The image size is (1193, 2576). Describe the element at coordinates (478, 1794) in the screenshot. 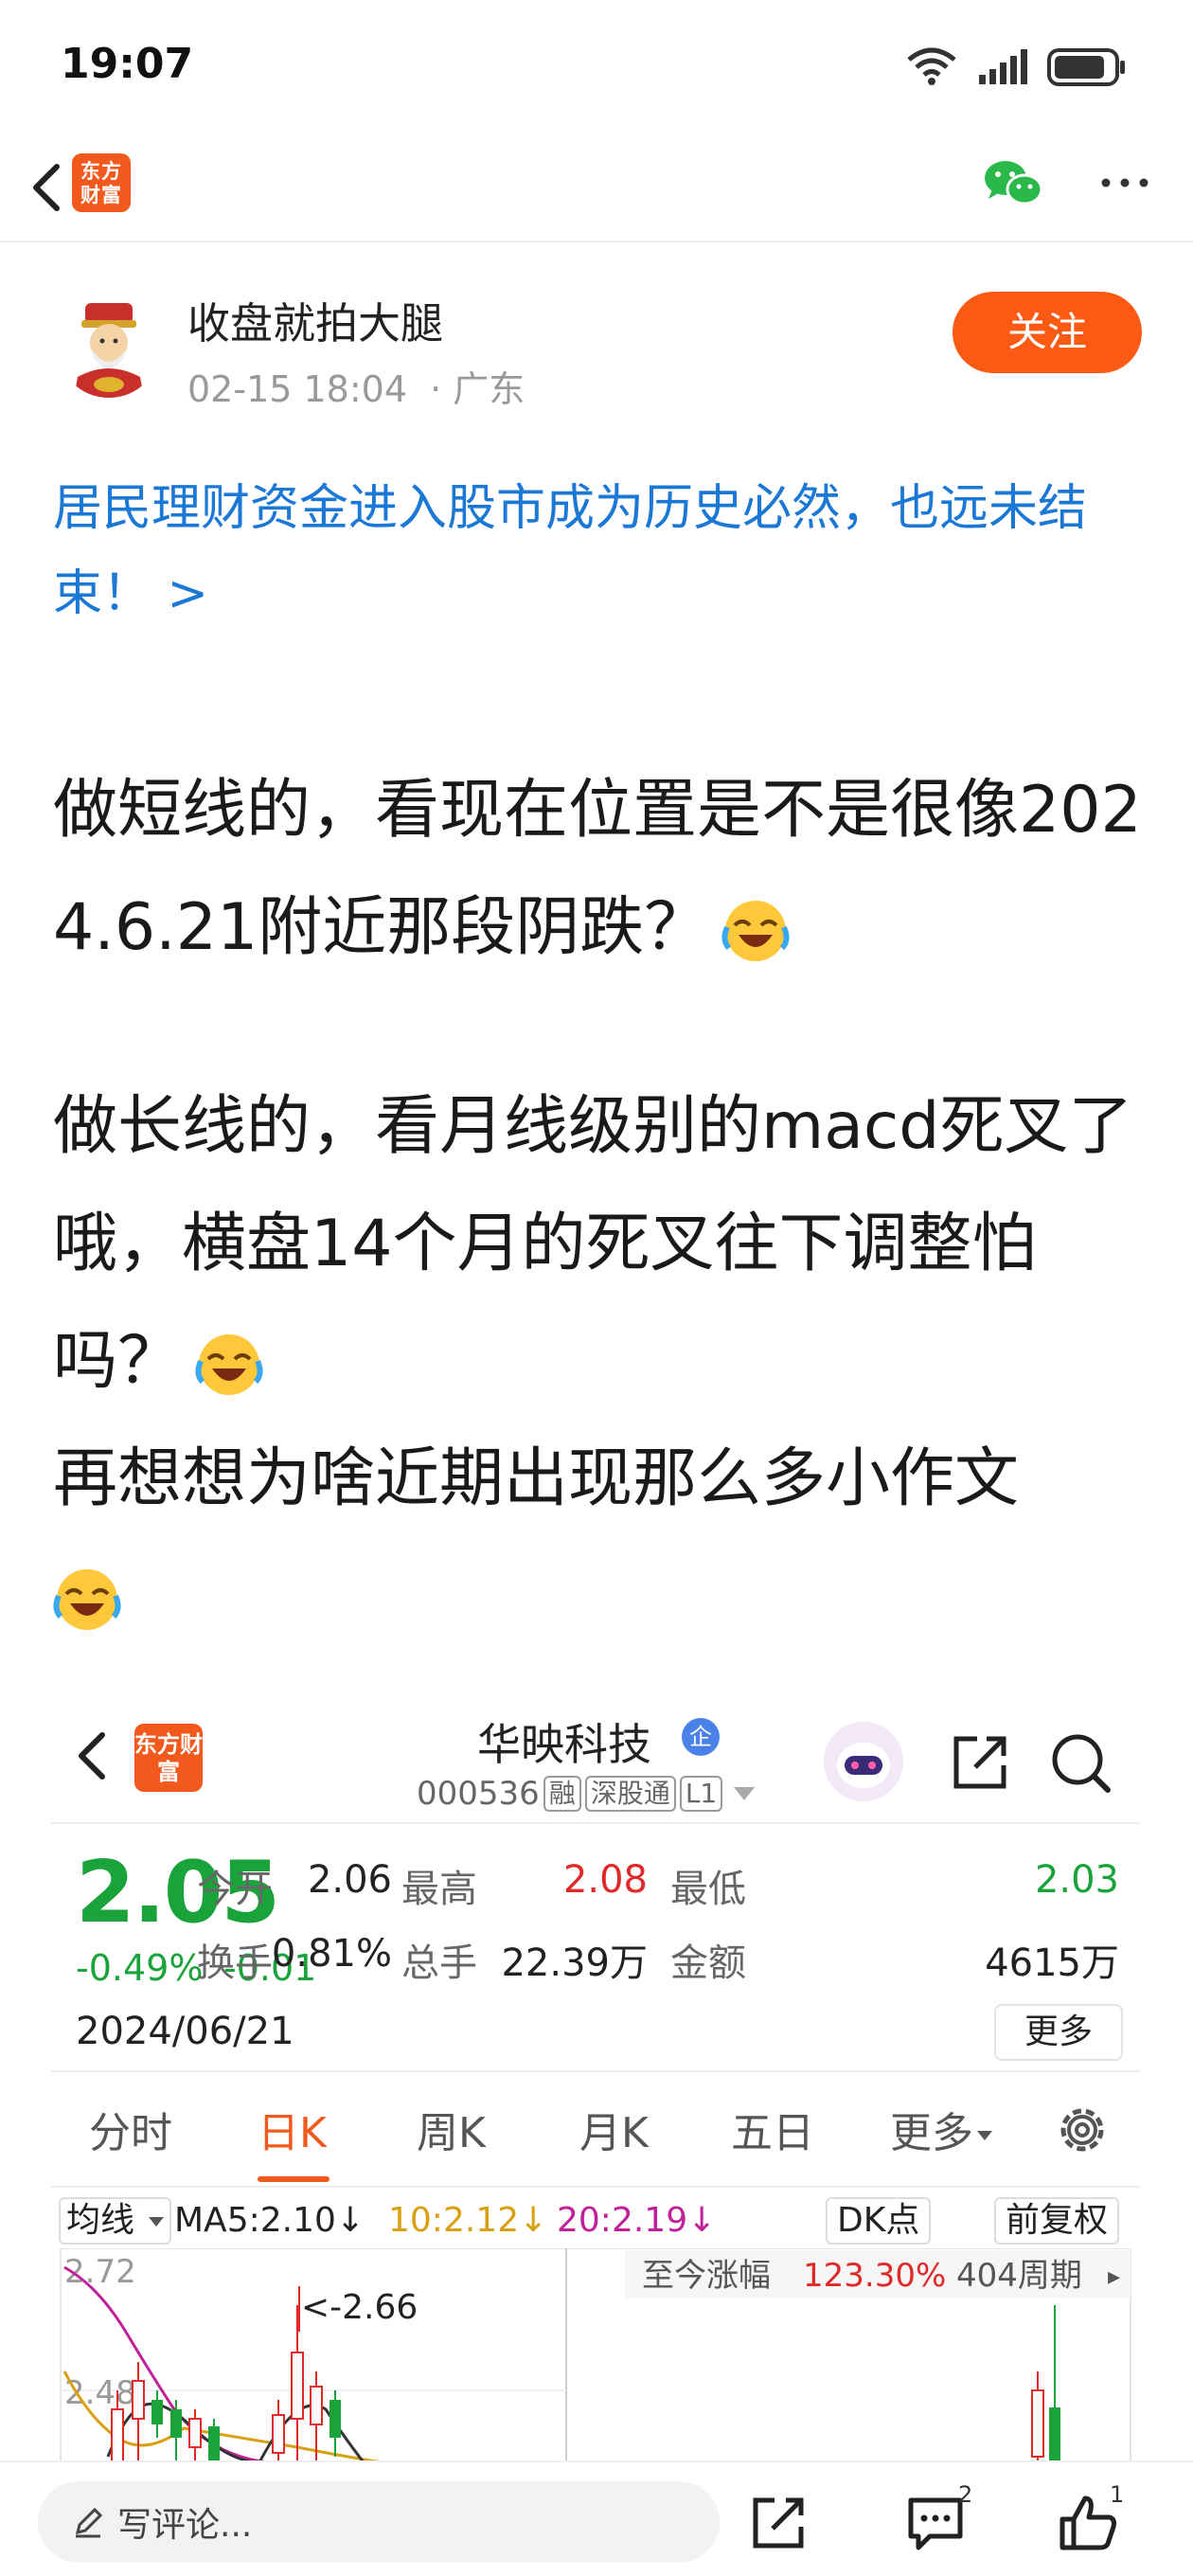

I see `stock-code: 000536` at that location.